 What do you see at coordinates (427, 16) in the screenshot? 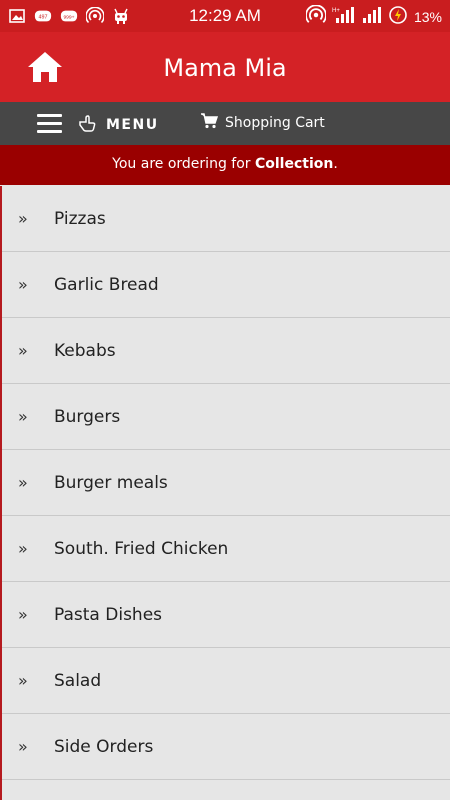
I see `battery-percent: 13%` at bounding box center [427, 16].